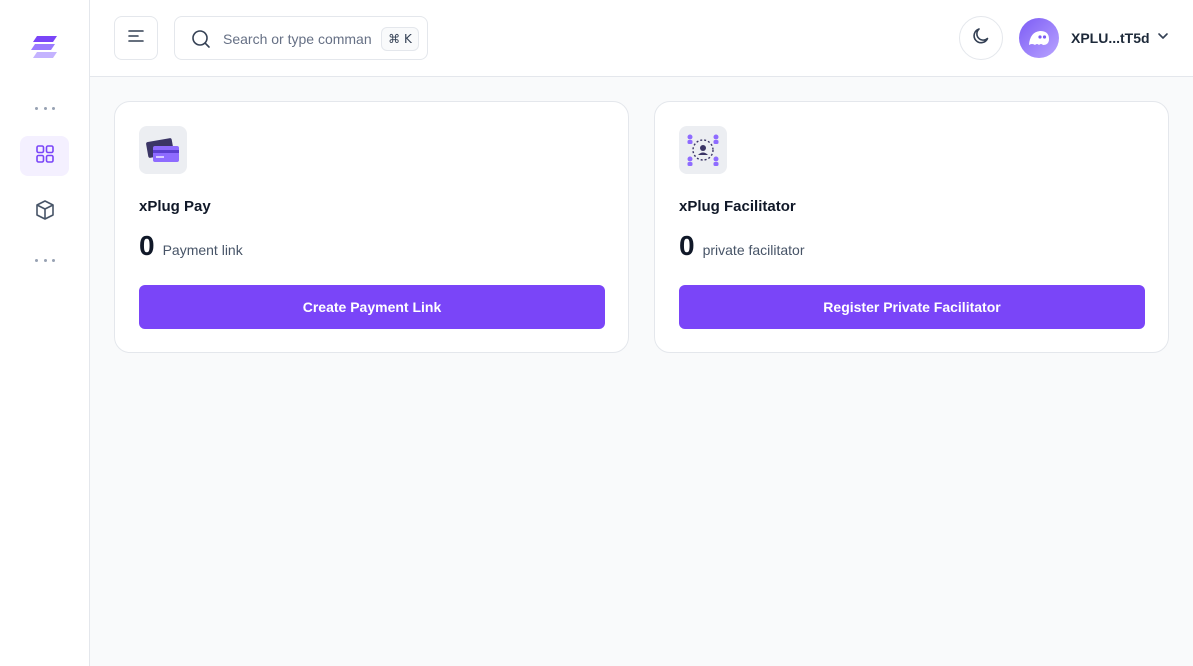 Image resolution: width=1193 pixels, height=666 pixels. What do you see at coordinates (372, 307) in the screenshot?
I see `create-payment-link-button: Create Payment Link` at bounding box center [372, 307].